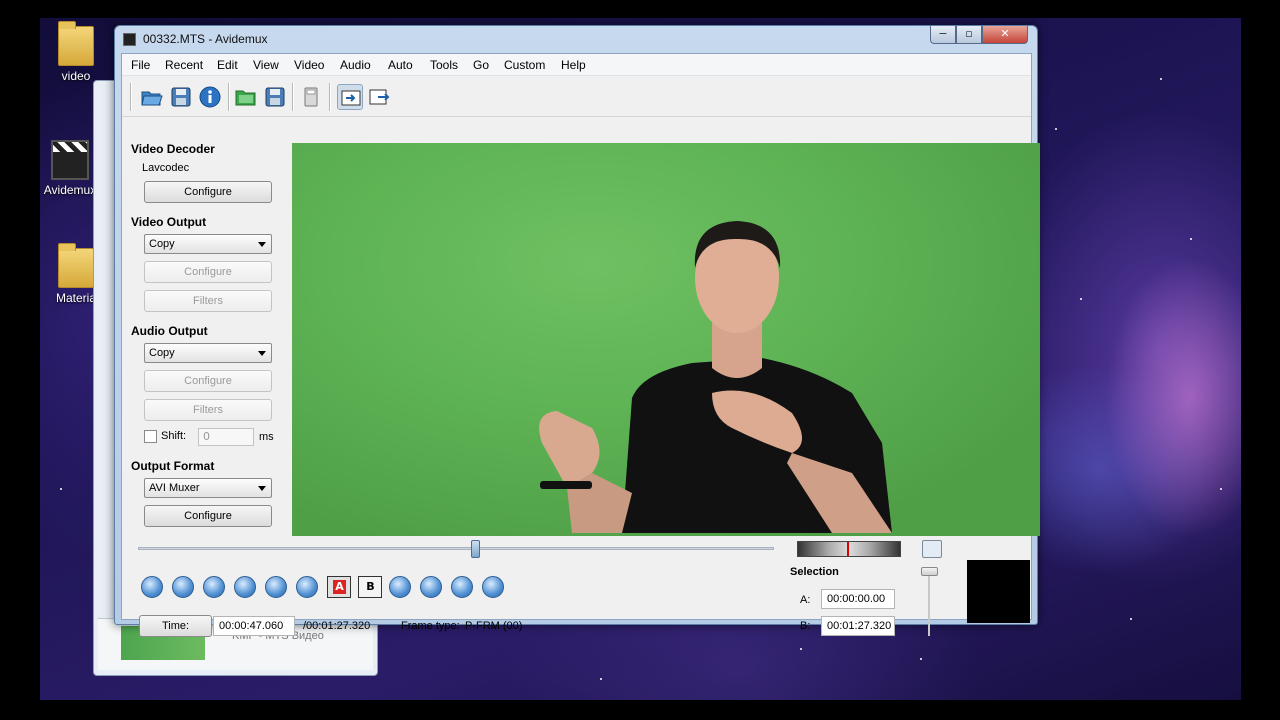  What do you see at coordinates (208, 381) in the screenshot?
I see `audio-output-configure-button: Configure` at bounding box center [208, 381].